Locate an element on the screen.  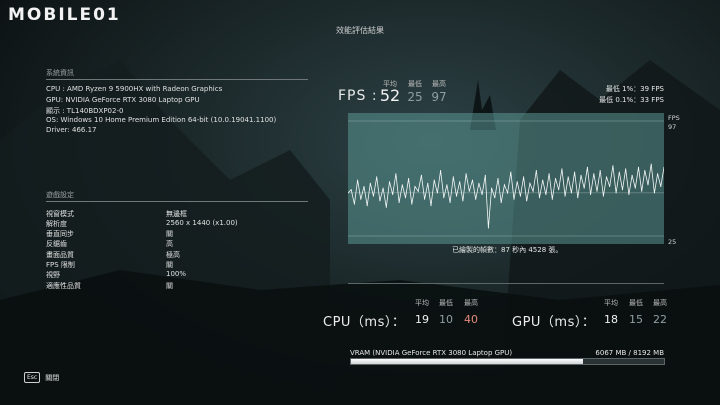
setting-label: 解析度 is located at coordinates (56, 224).